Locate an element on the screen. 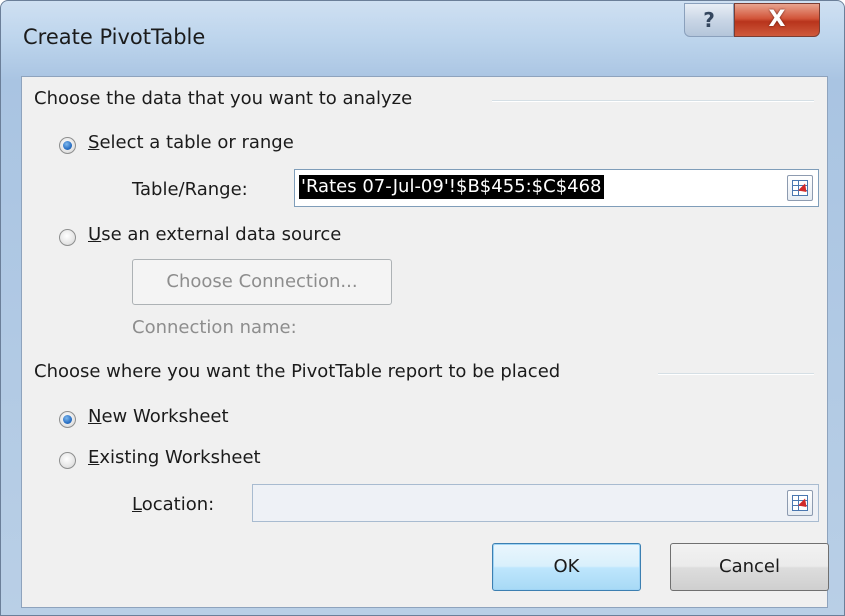  title-bar: Create PivotTable ? X is located at coordinates (422, 37).